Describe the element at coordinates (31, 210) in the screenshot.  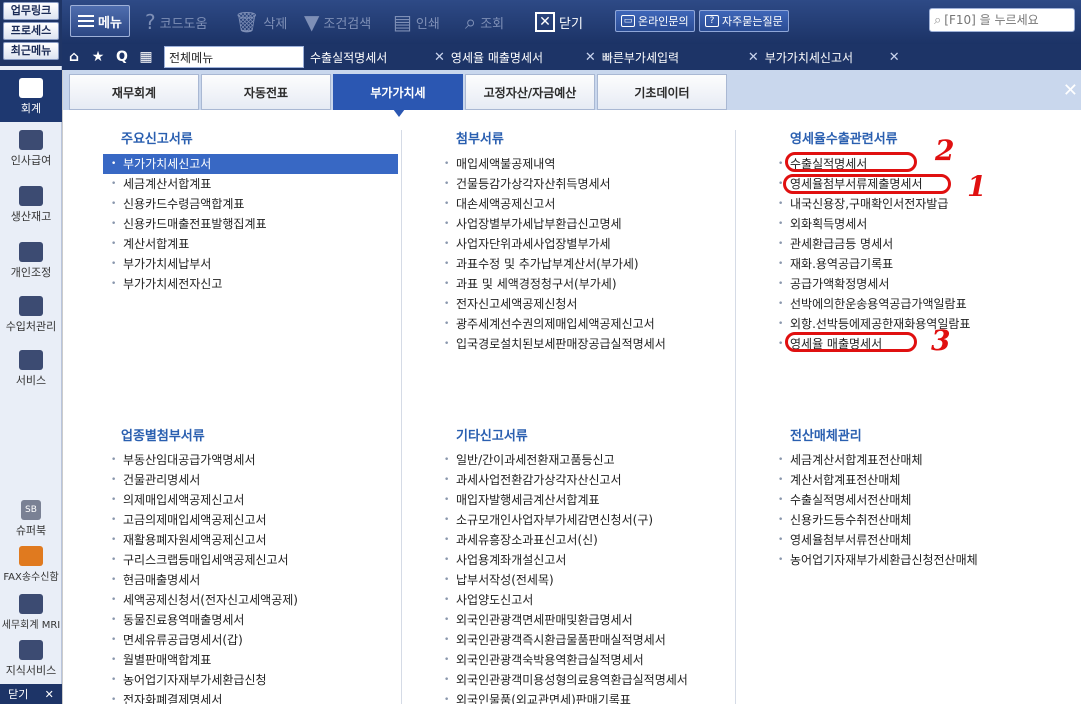
I see `sidebar-item-production: 생산재고` at that location.